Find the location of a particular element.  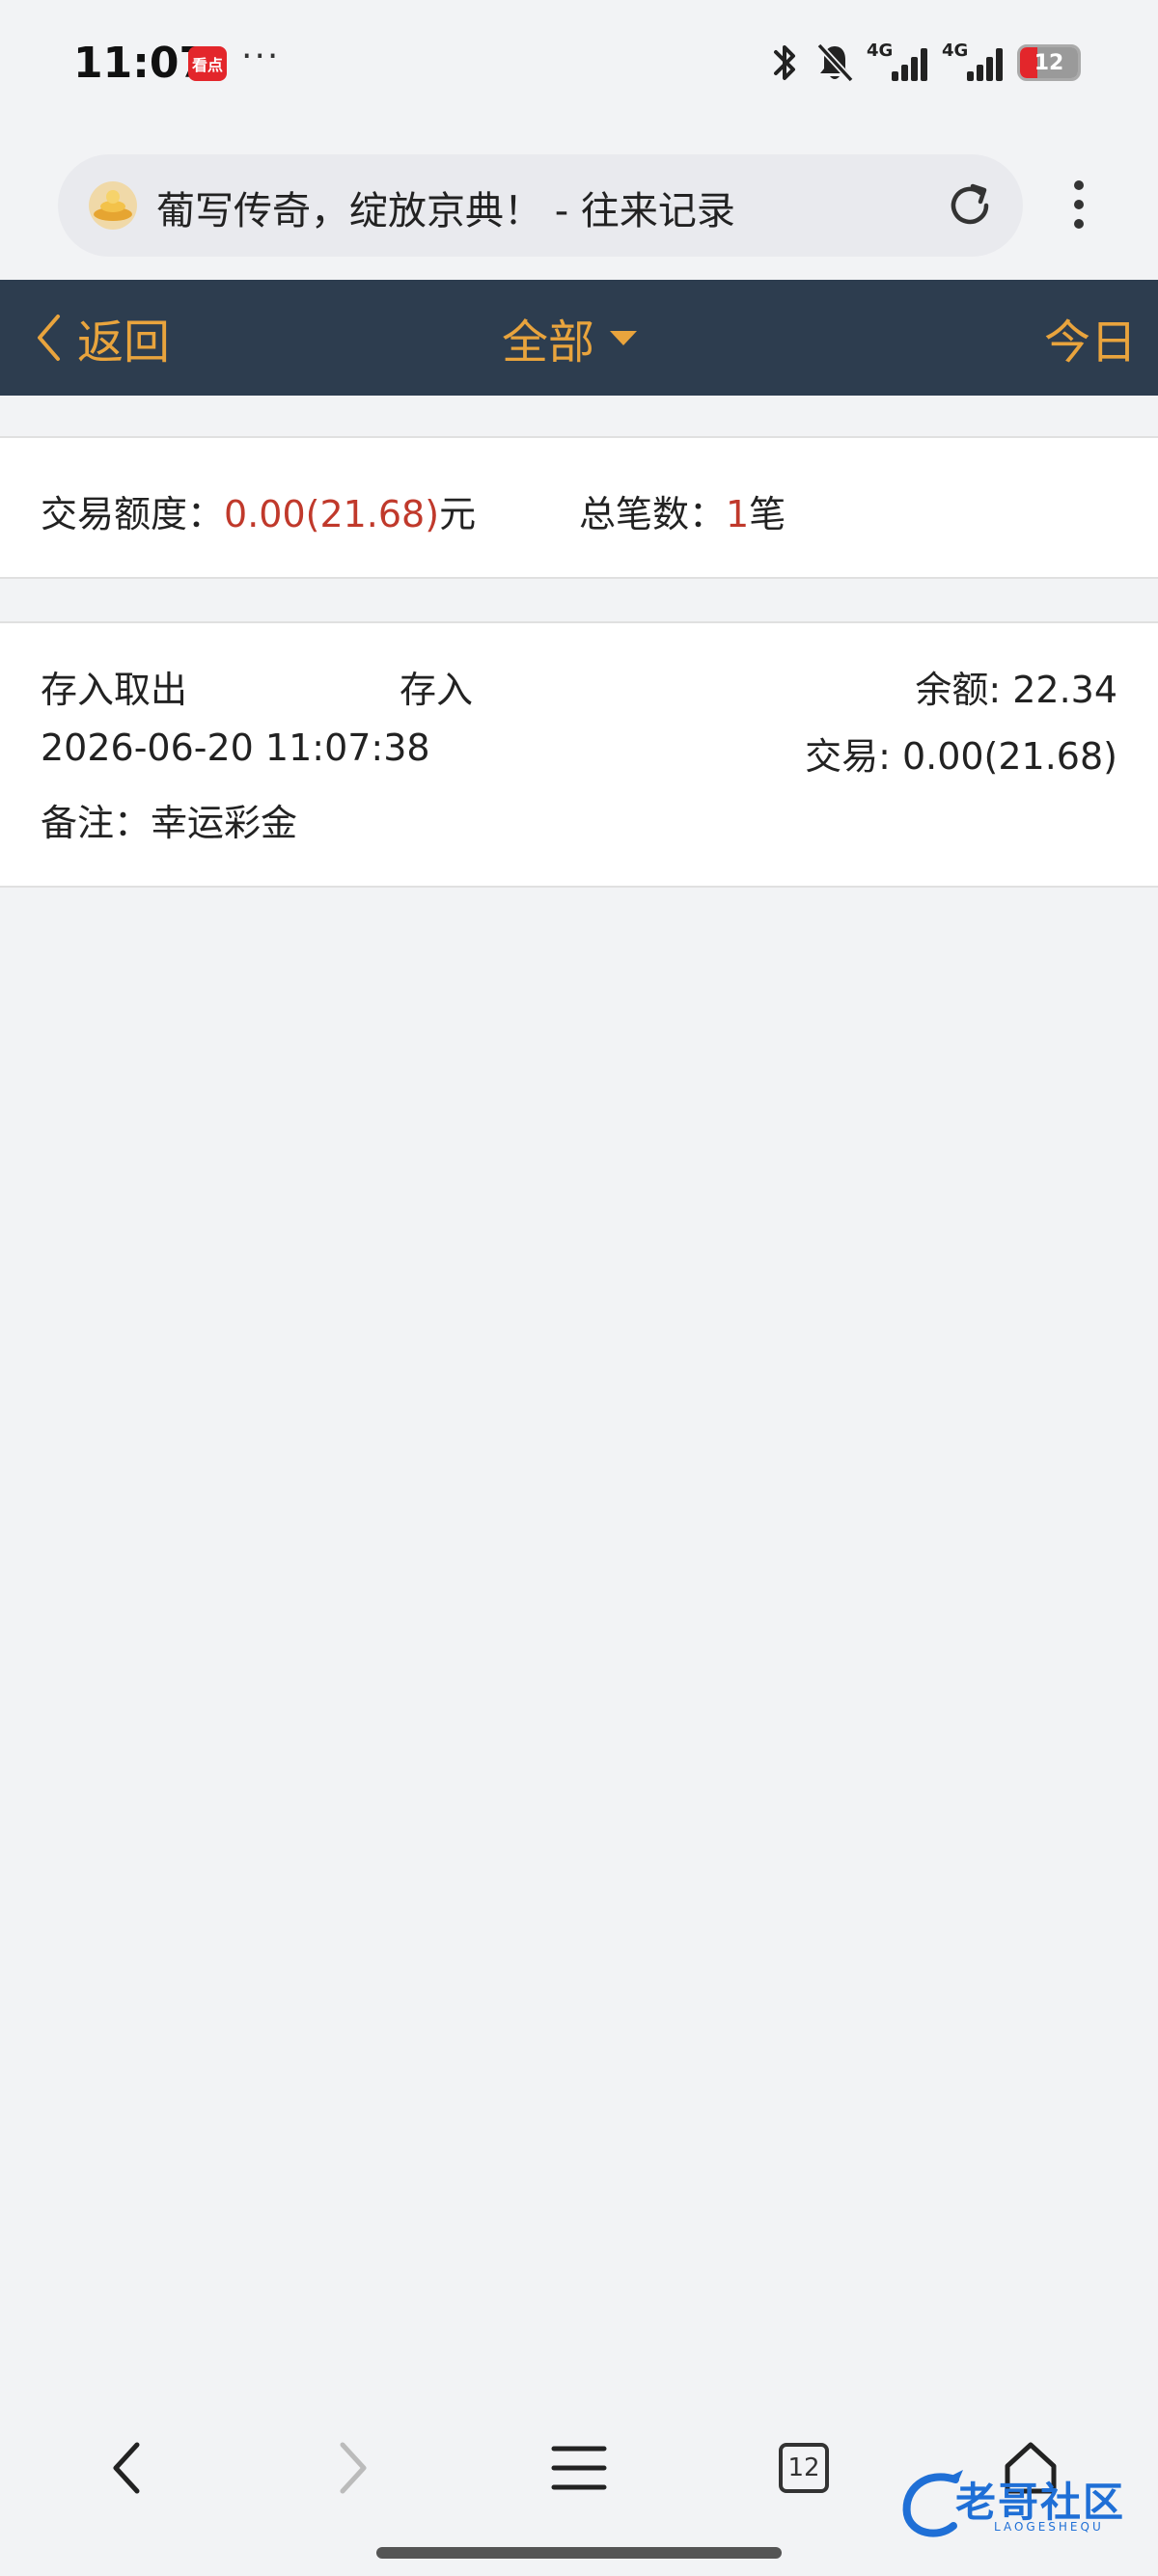

bluetooth-icon is located at coordinates (784, 63).